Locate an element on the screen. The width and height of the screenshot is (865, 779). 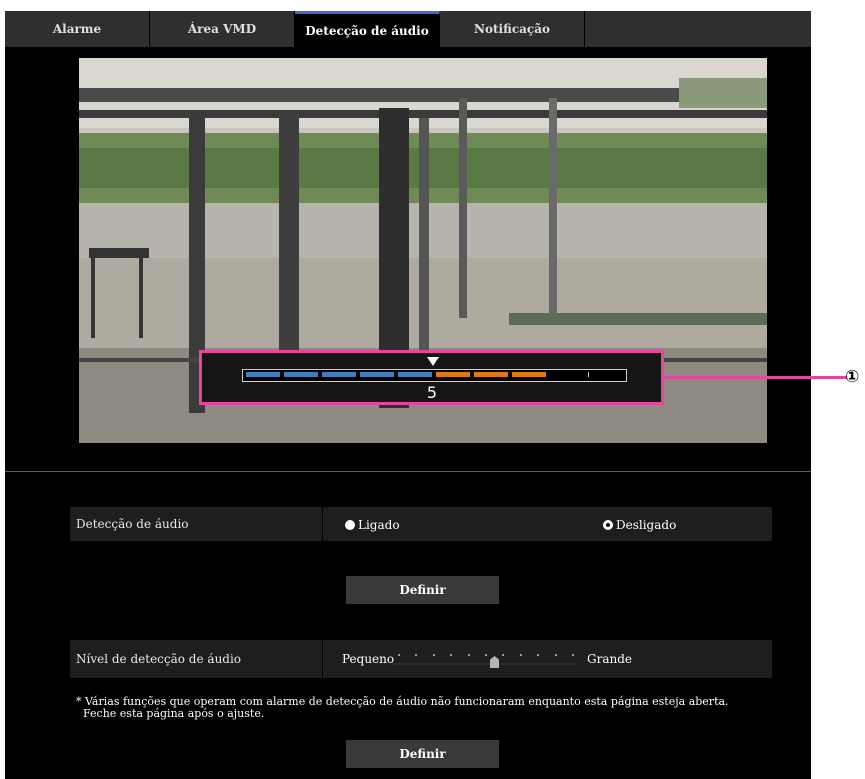
set-button-bottom: Definir is located at coordinates (422, 754).